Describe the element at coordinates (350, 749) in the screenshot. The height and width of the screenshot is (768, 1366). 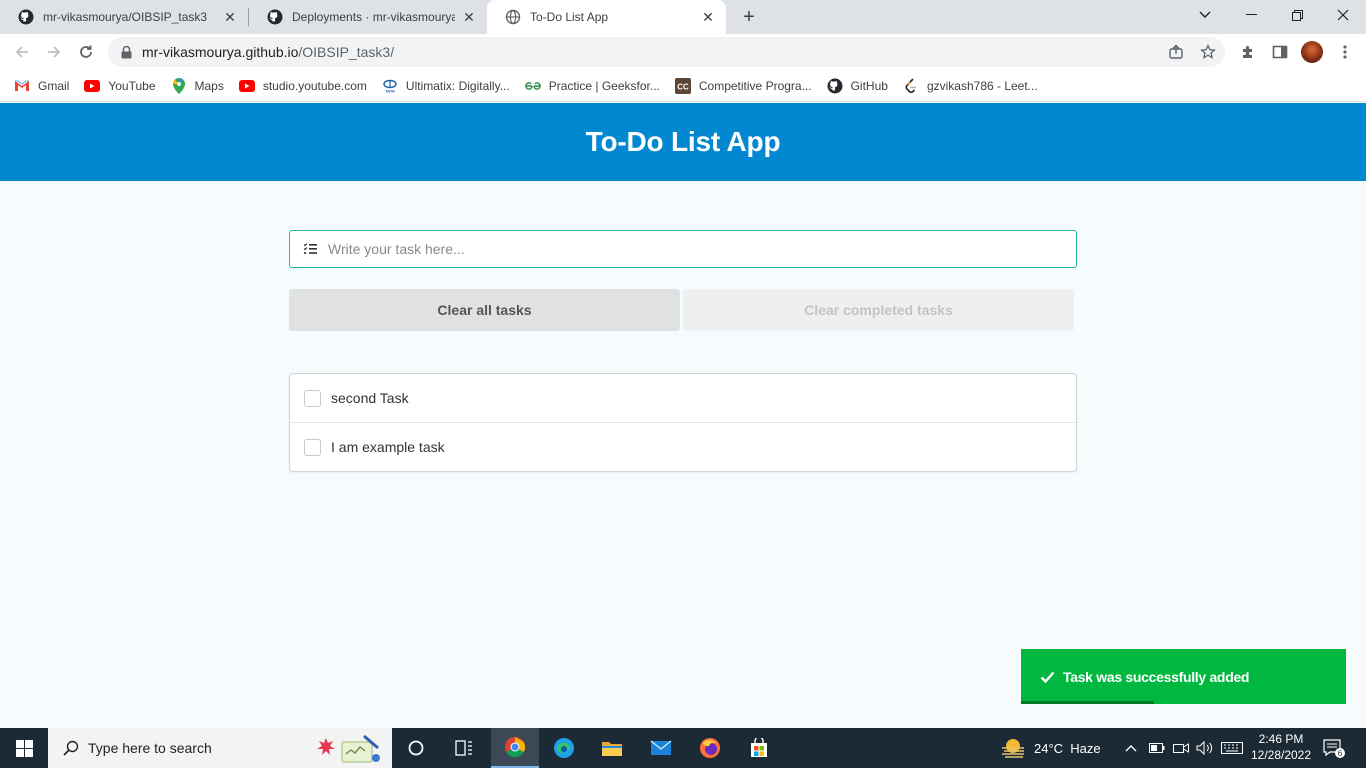
I see `search-highlight-doodle-icon` at that location.